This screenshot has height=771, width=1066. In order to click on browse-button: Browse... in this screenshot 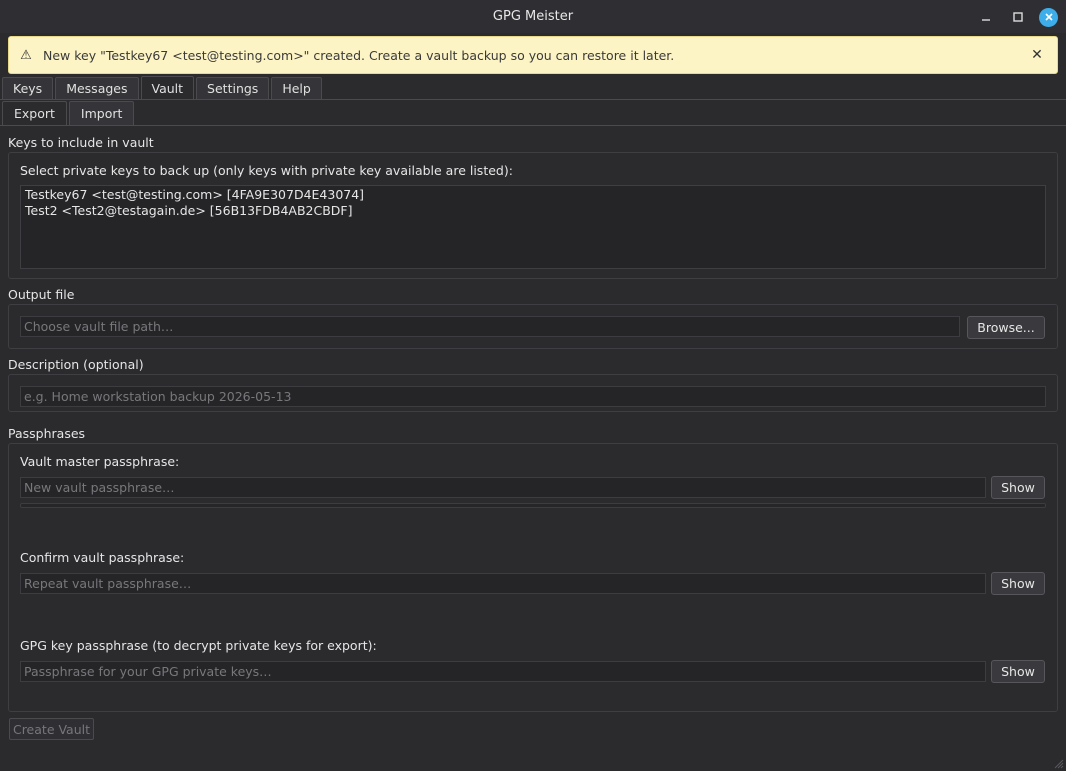, I will do `click(1006, 327)`.